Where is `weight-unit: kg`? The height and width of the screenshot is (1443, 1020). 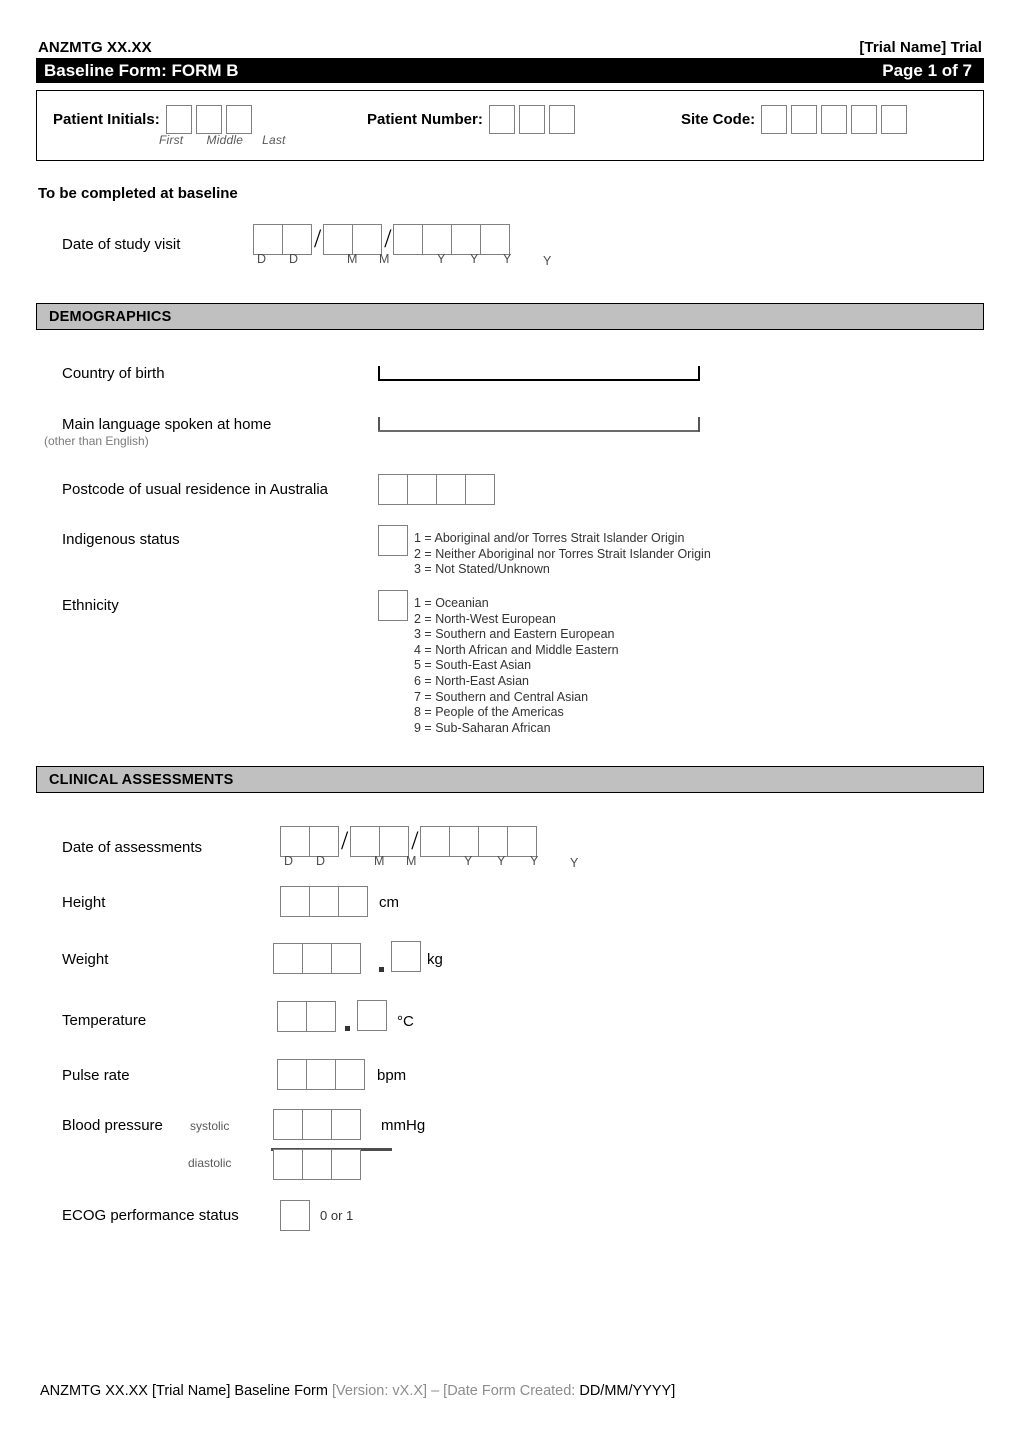
weight-unit: kg is located at coordinates (435, 959).